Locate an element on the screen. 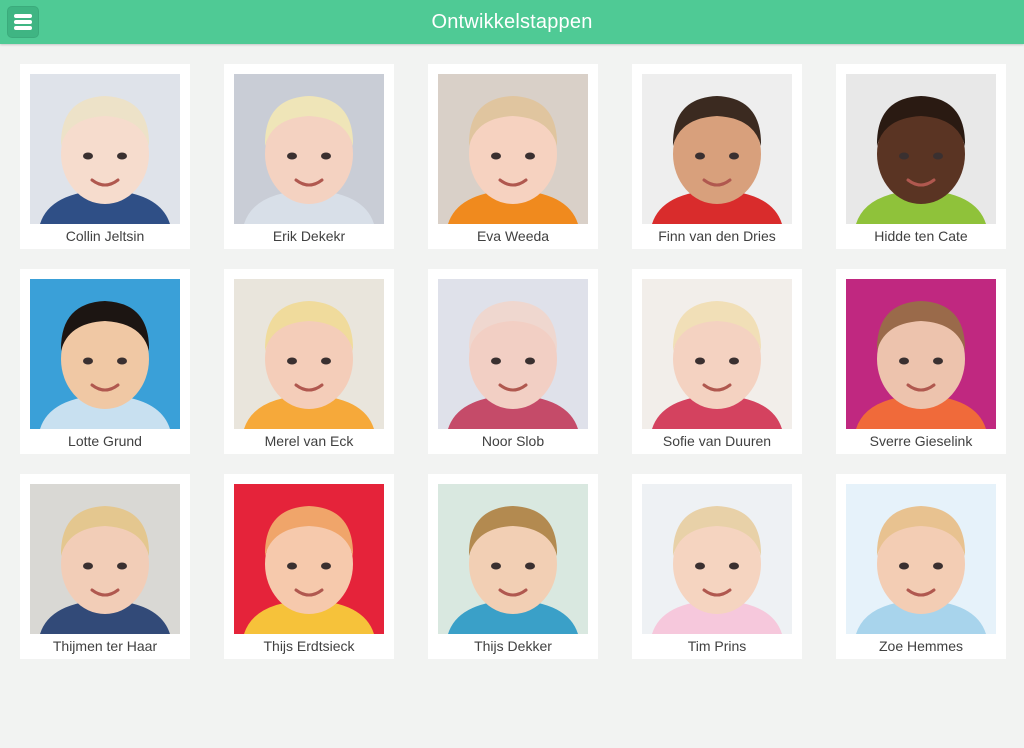 The image size is (1024, 748). app-header: Ontwikkelstappen is located at coordinates (512, 22).